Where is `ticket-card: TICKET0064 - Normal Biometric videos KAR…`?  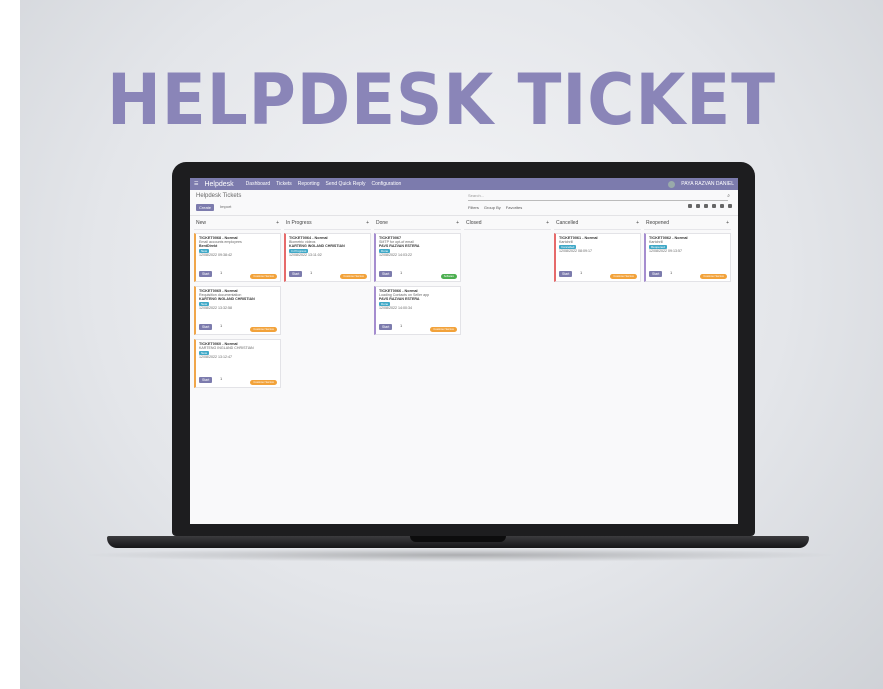 ticket-card: TICKET0064 - Normal Biometric videos KAR… is located at coordinates (327, 257).